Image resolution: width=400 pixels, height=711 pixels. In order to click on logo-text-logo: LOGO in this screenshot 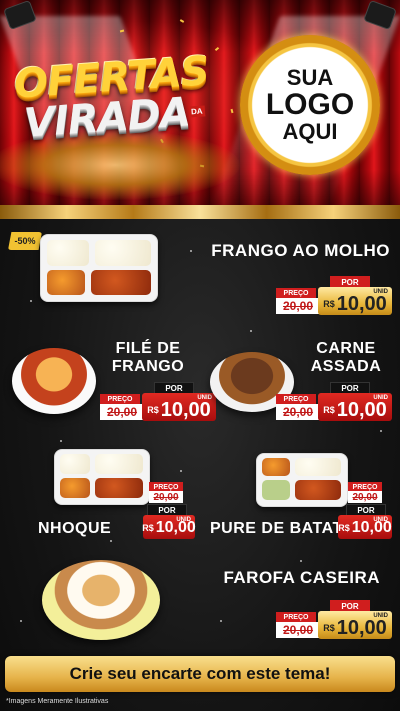, I will do `click(310, 104)`.